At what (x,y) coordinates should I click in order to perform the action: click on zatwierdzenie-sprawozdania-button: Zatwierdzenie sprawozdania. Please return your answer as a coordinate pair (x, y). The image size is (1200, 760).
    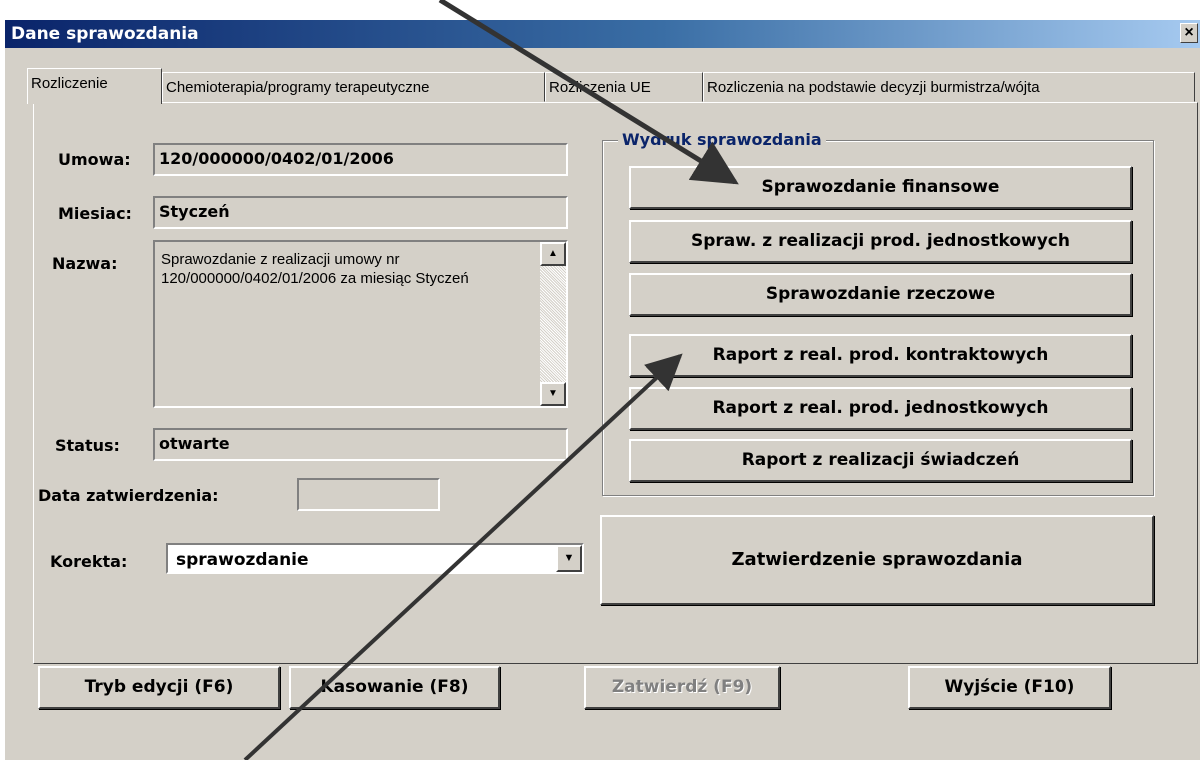
    Looking at the image, I should click on (877, 560).